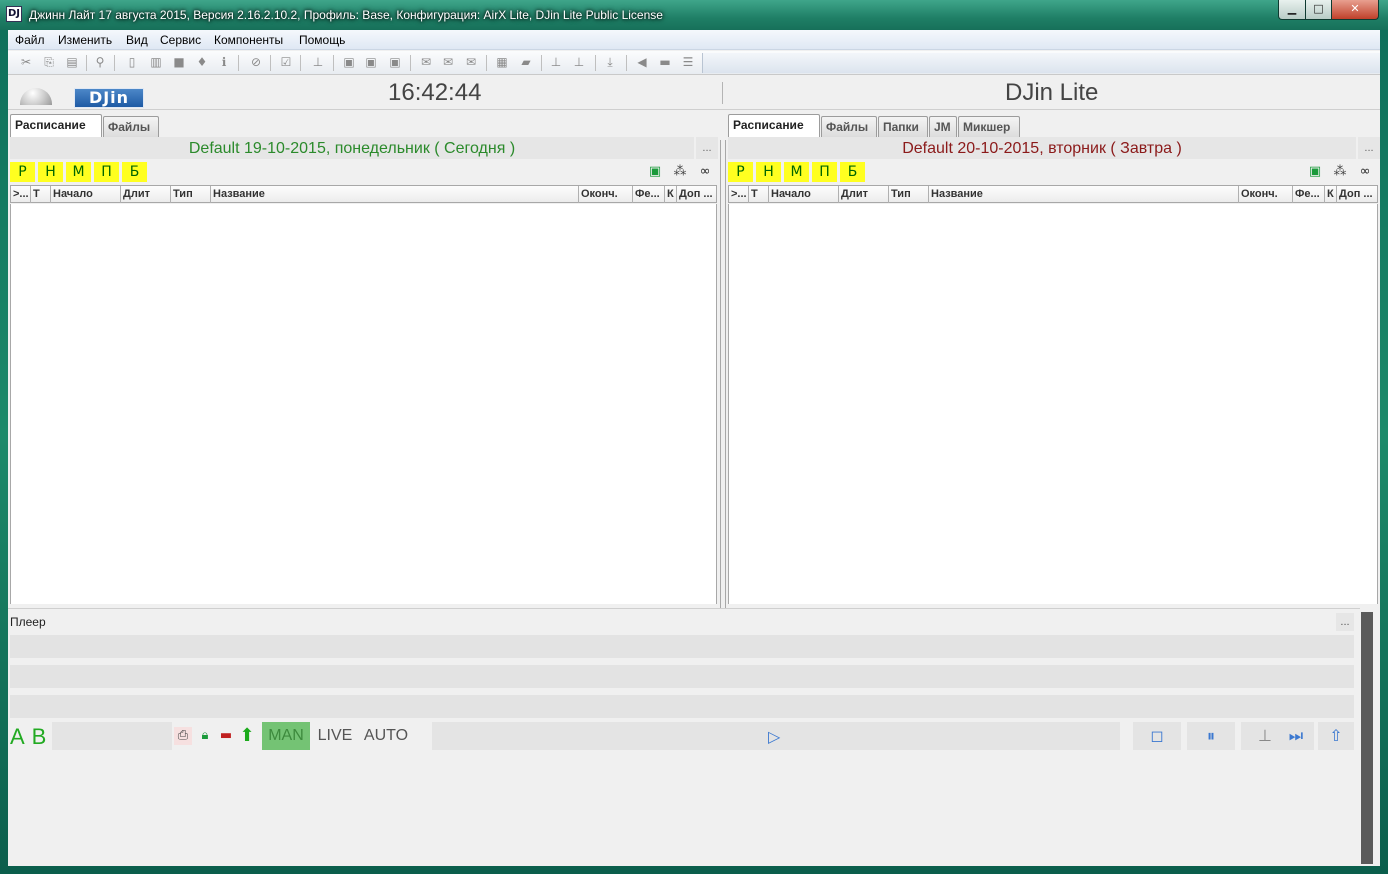 This screenshot has width=1388, height=874. What do you see at coordinates (202, 62) in the screenshot?
I see `mic-icon: ♦` at bounding box center [202, 62].